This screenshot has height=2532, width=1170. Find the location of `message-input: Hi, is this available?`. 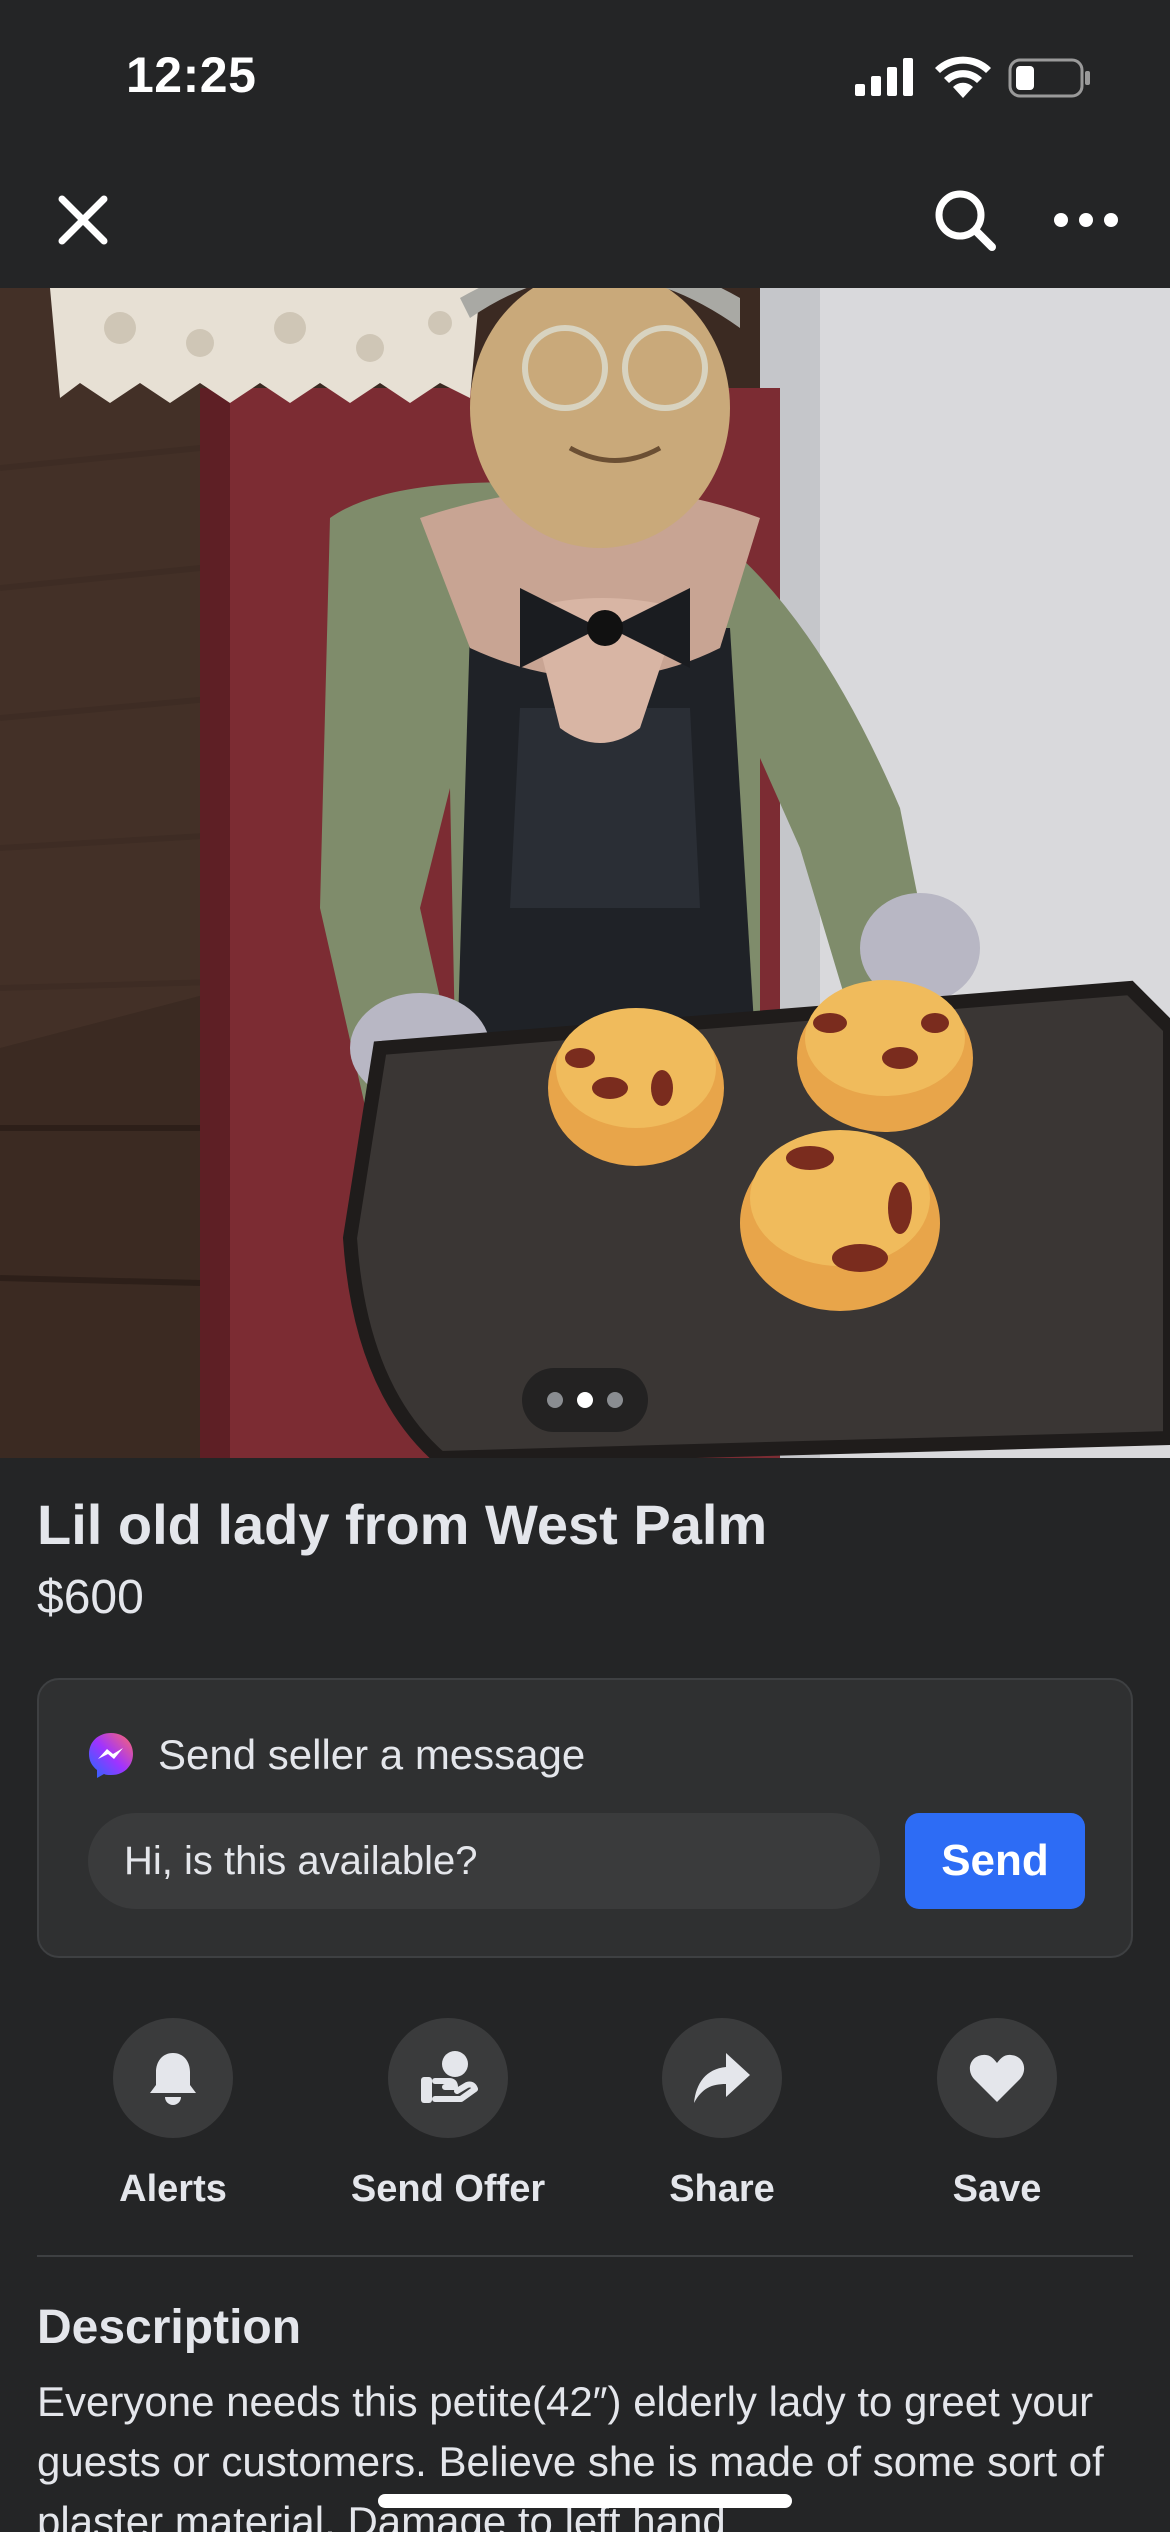

message-input: Hi, is this available? is located at coordinates (484, 1861).